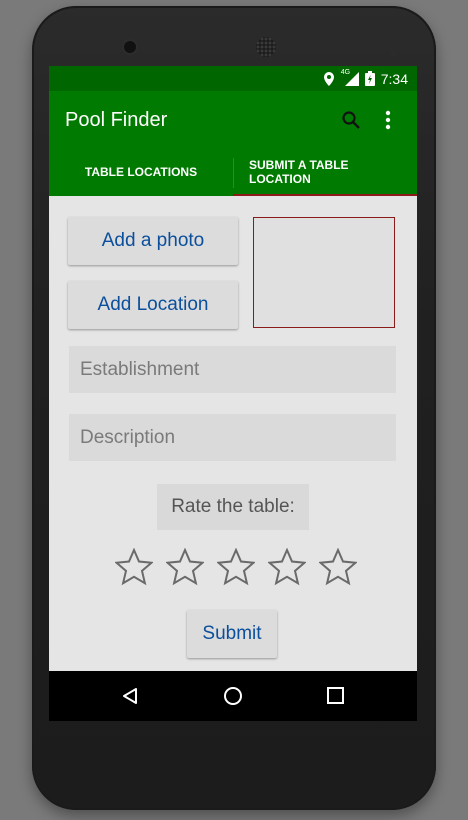  Describe the element at coordinates (130, 47) in the screenshot. I see `front-camera` at that location.